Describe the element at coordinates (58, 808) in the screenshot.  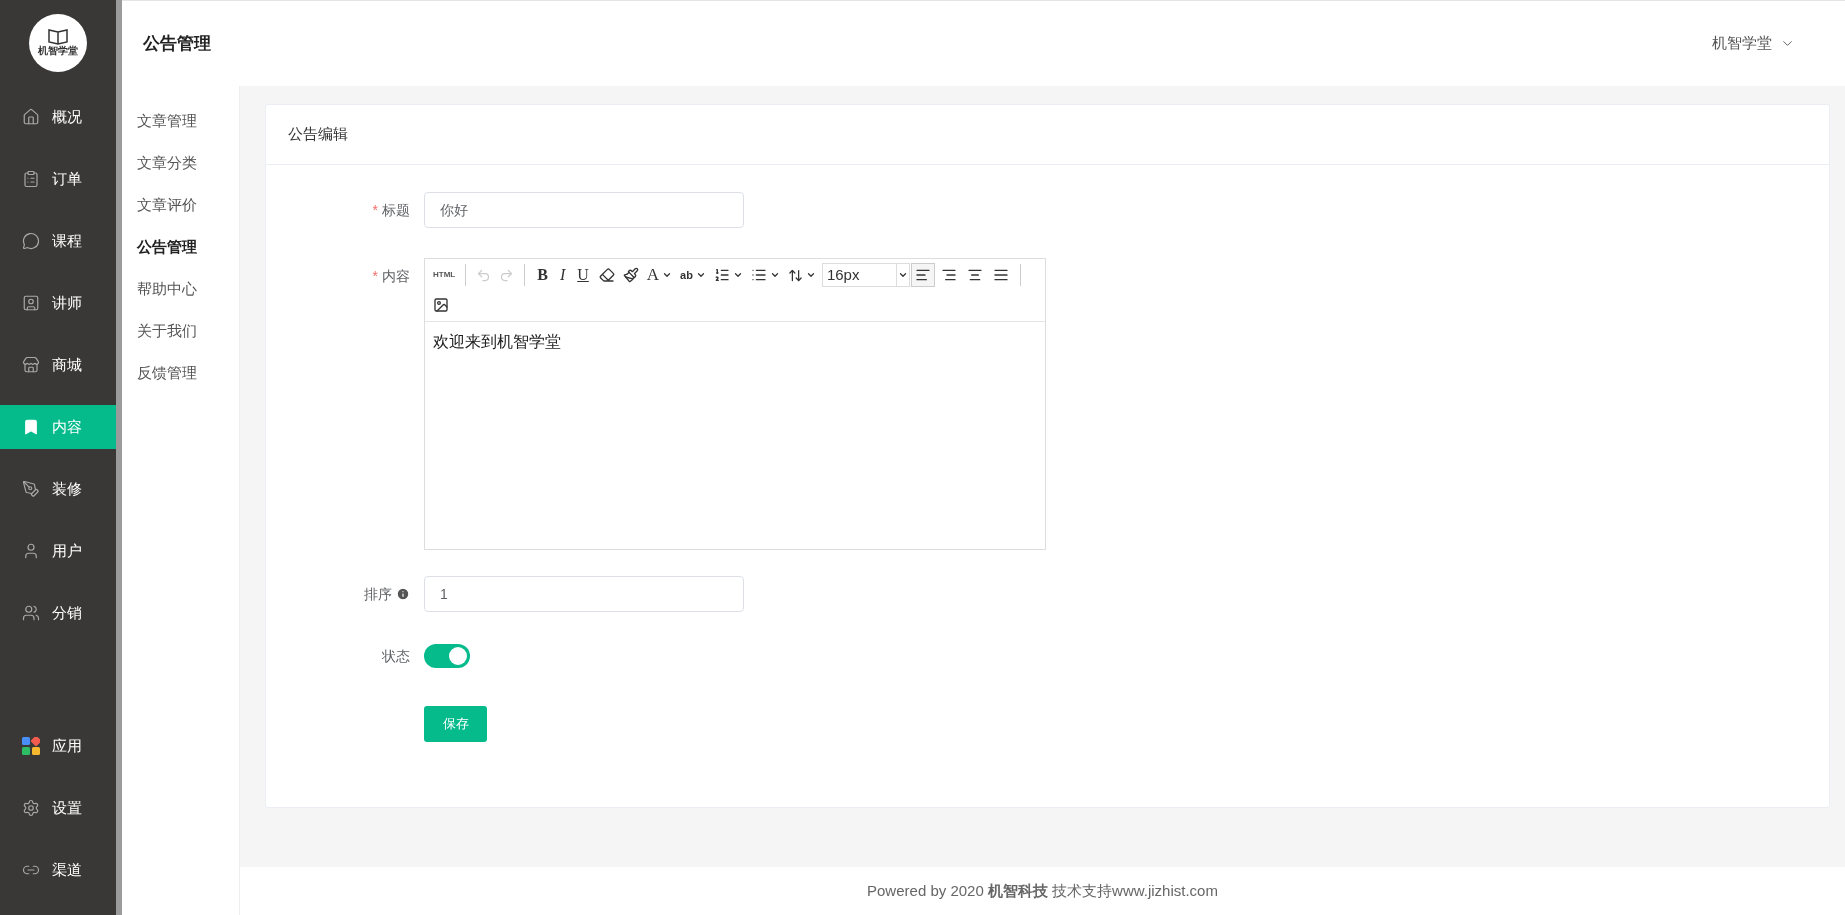
I see `nav-item: 设置` at that location.